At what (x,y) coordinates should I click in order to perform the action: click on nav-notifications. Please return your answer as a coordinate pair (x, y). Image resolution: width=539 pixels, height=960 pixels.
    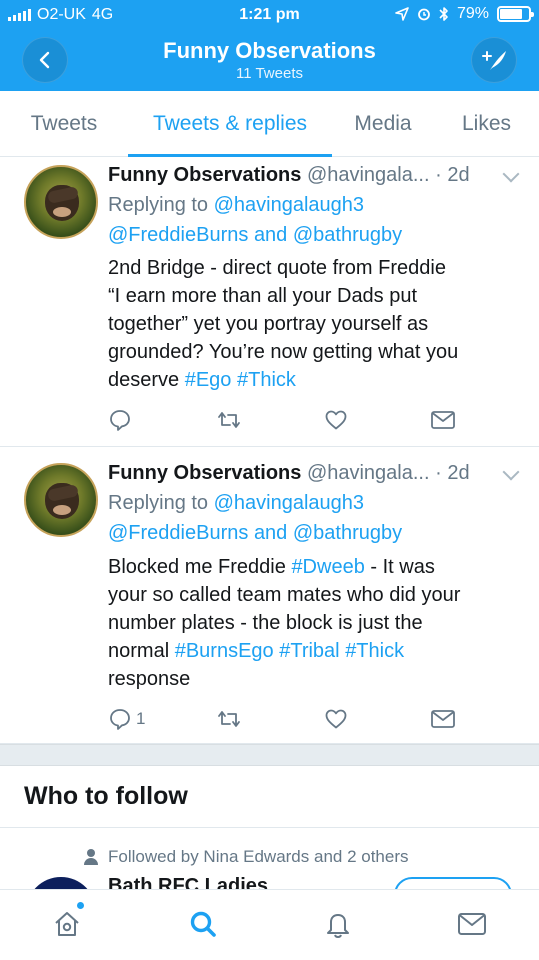
    Looking at the image, I should click on (338, 924).